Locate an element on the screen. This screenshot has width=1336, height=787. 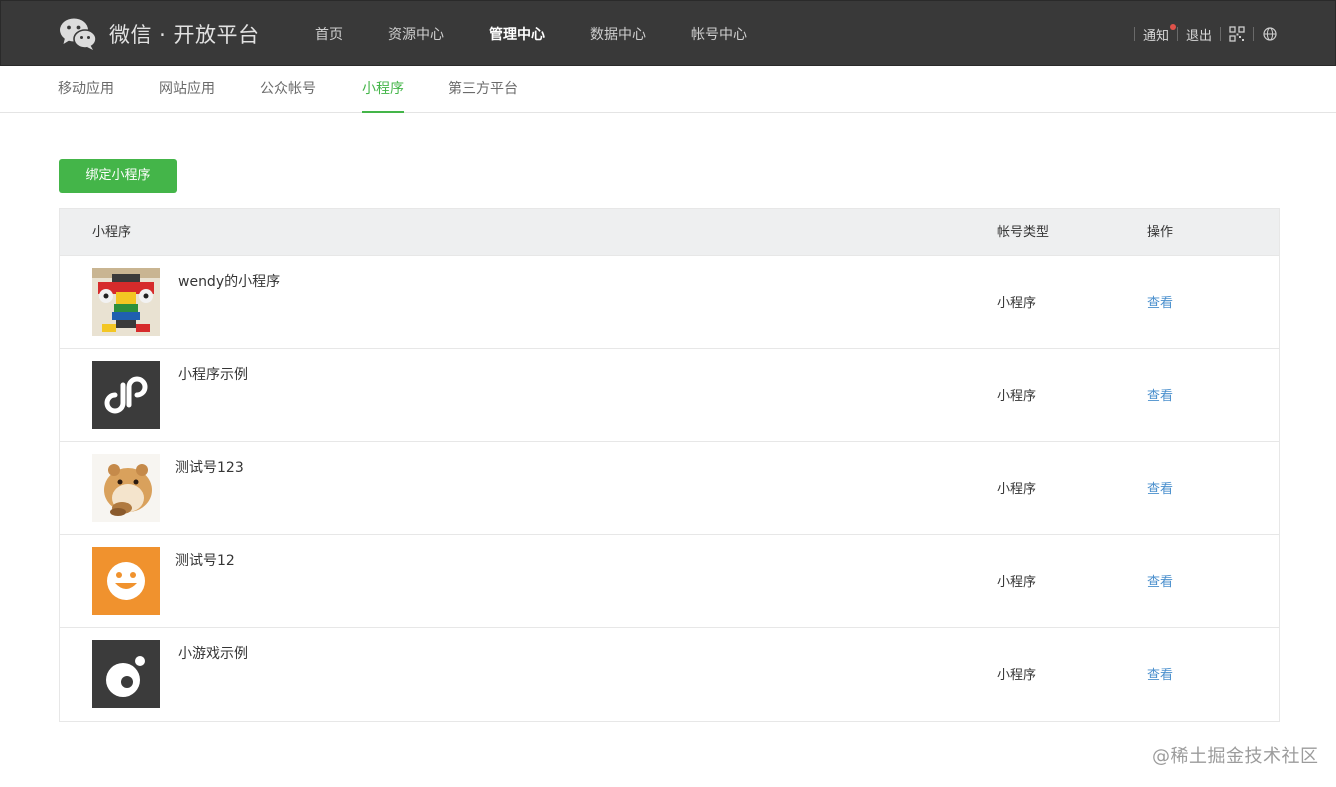
column-header-name: 小程序 is located at coordinates (112, 232).